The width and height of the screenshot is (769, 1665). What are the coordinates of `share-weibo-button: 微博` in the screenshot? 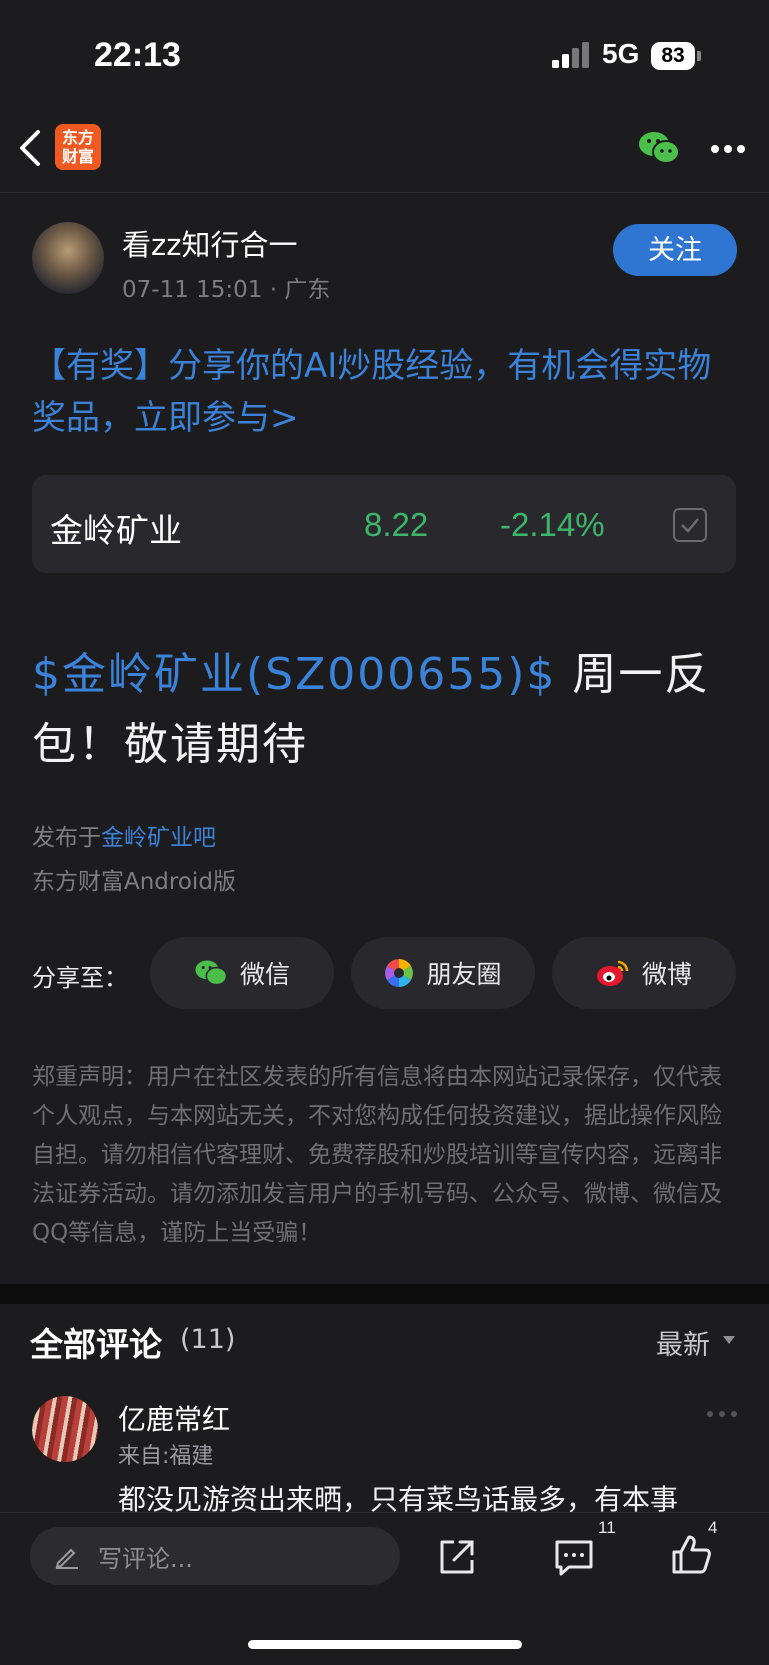 It's located at (644, 973).